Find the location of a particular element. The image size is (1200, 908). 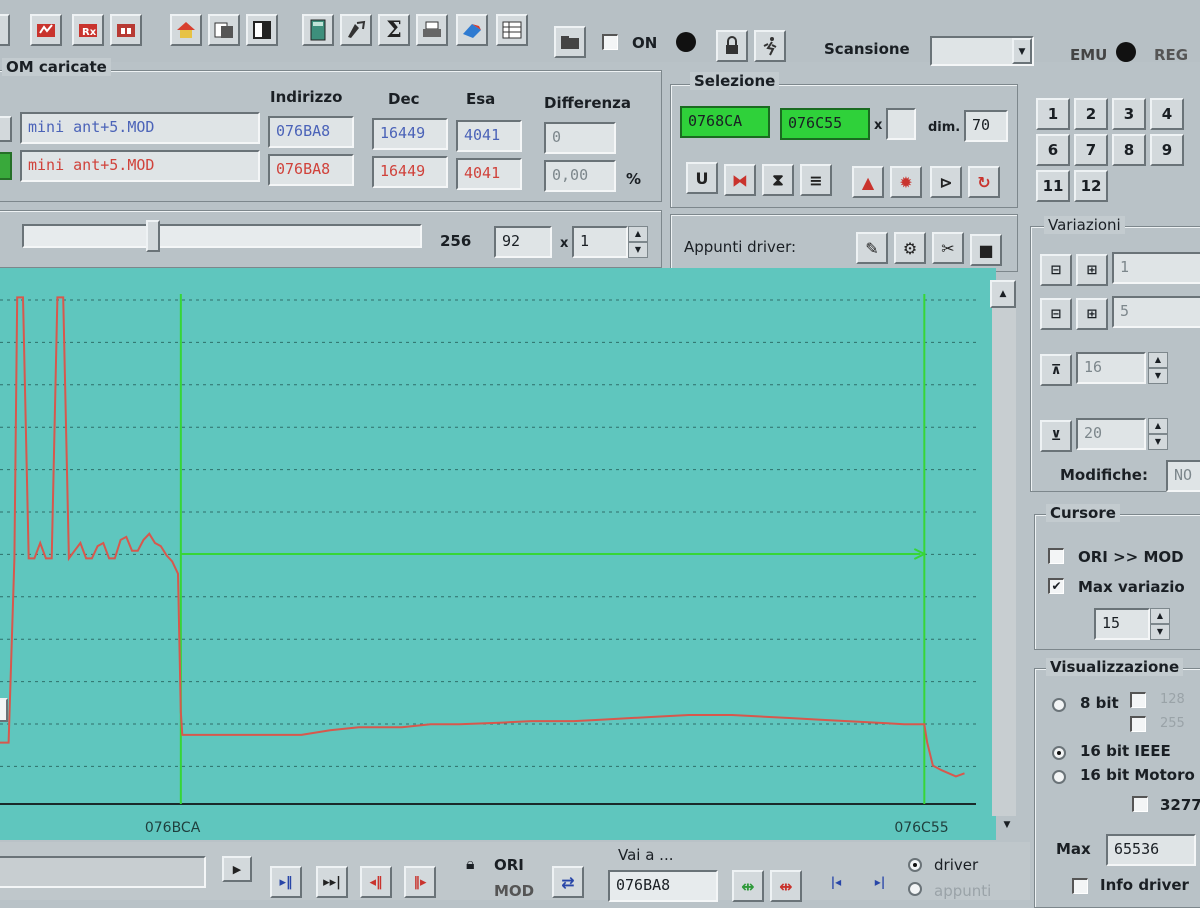

sel-mark-icon: ⧓ is located at coordinates (740, 180).